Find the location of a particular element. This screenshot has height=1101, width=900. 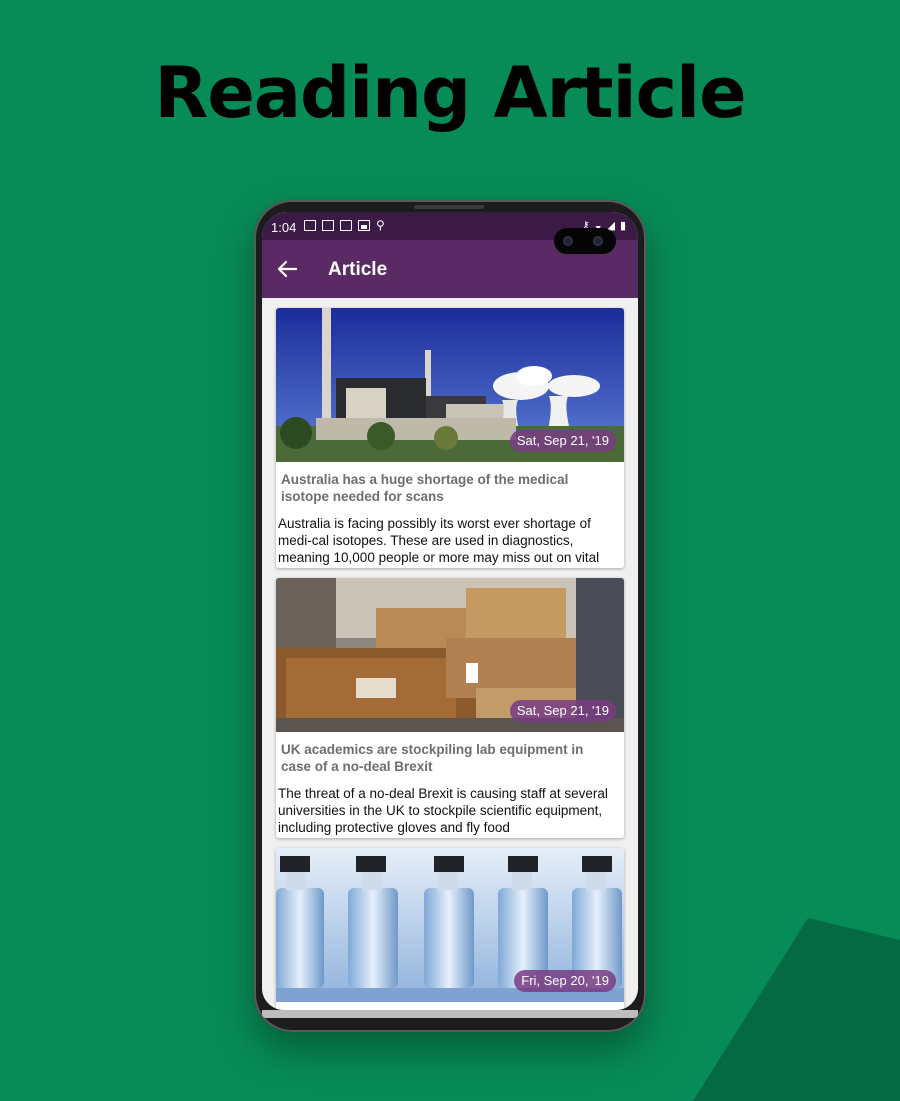

battery-icon: ▮ is located at coordinates (622, 226).